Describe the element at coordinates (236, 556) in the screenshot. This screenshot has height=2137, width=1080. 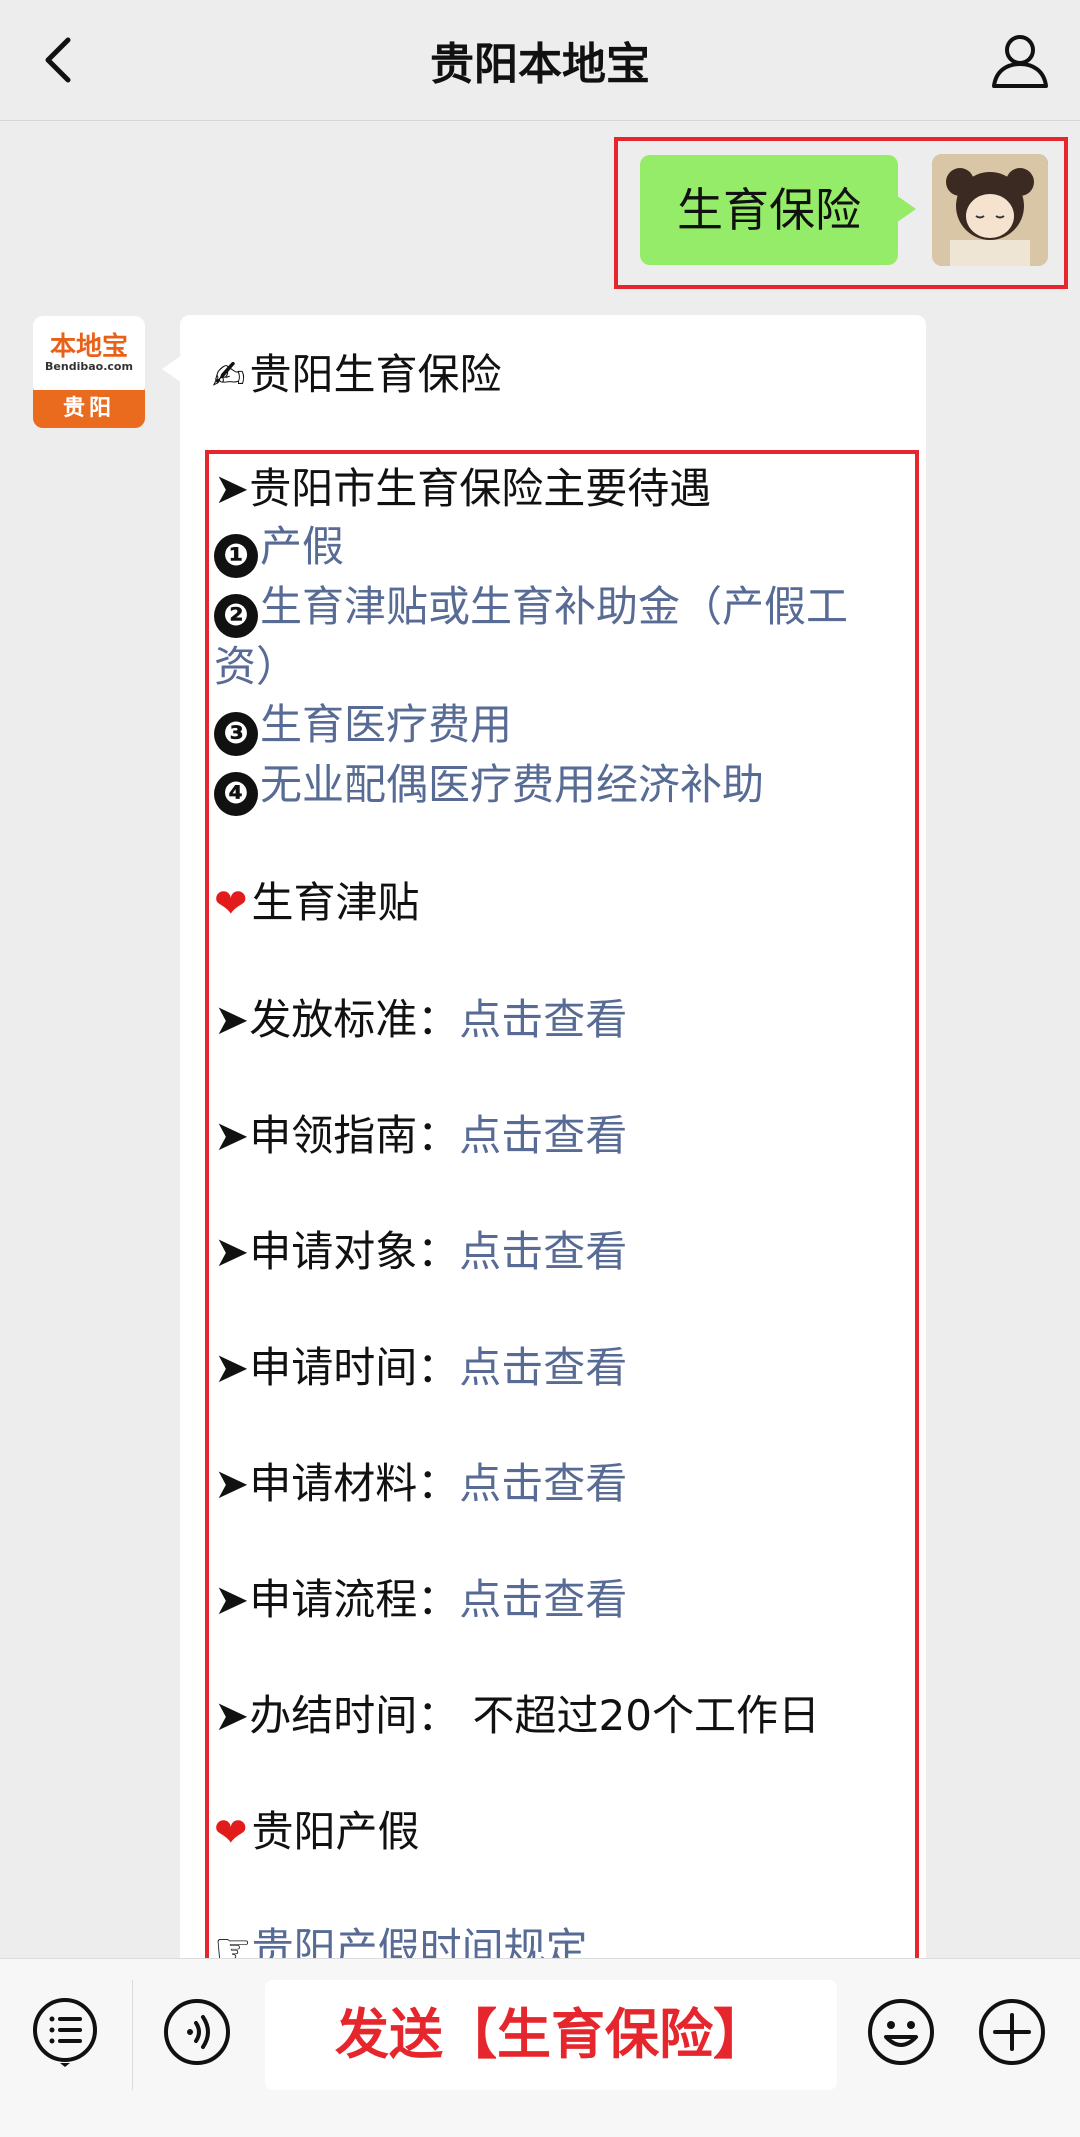
I see `number-1-icon: ❶` at that location.